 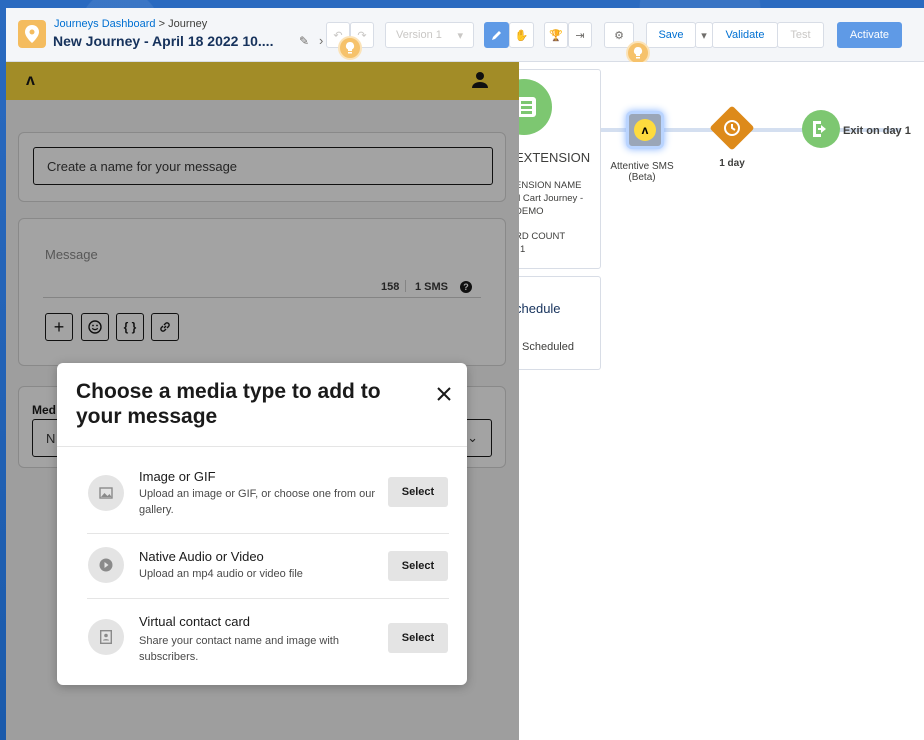 I want to click on option-title: Virtual contact card, so click(x=195, y=621).